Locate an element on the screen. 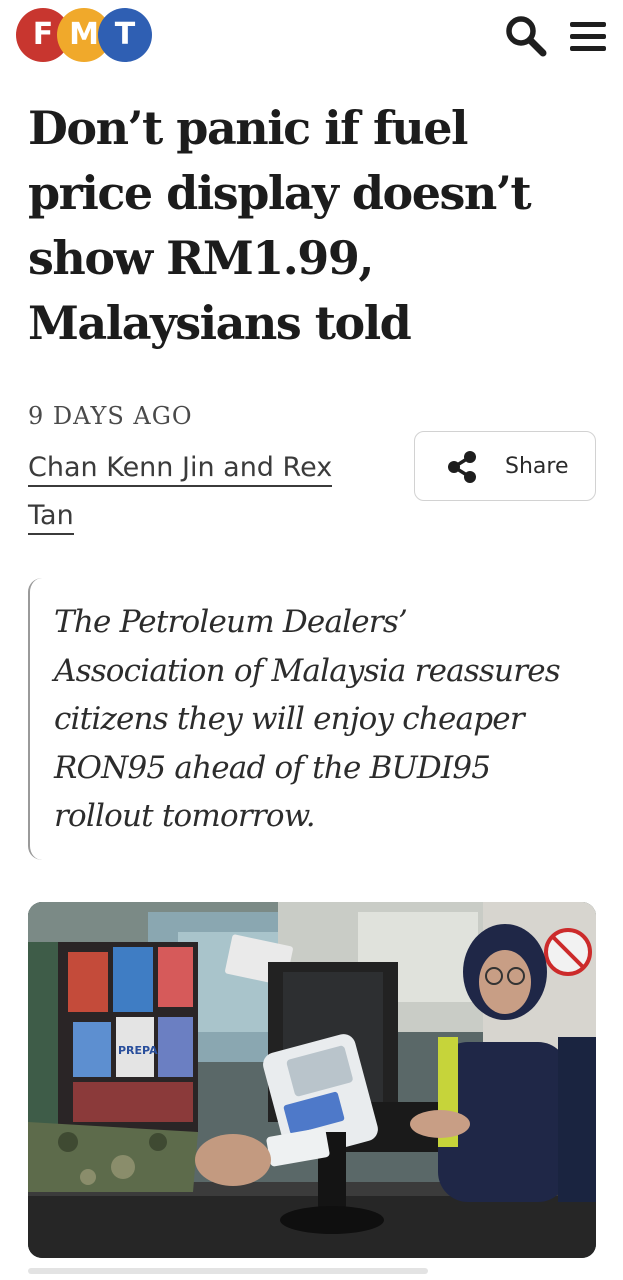 This screenshot has width=623, height=1280. share-button: Share is located at coordinates (505, 466).